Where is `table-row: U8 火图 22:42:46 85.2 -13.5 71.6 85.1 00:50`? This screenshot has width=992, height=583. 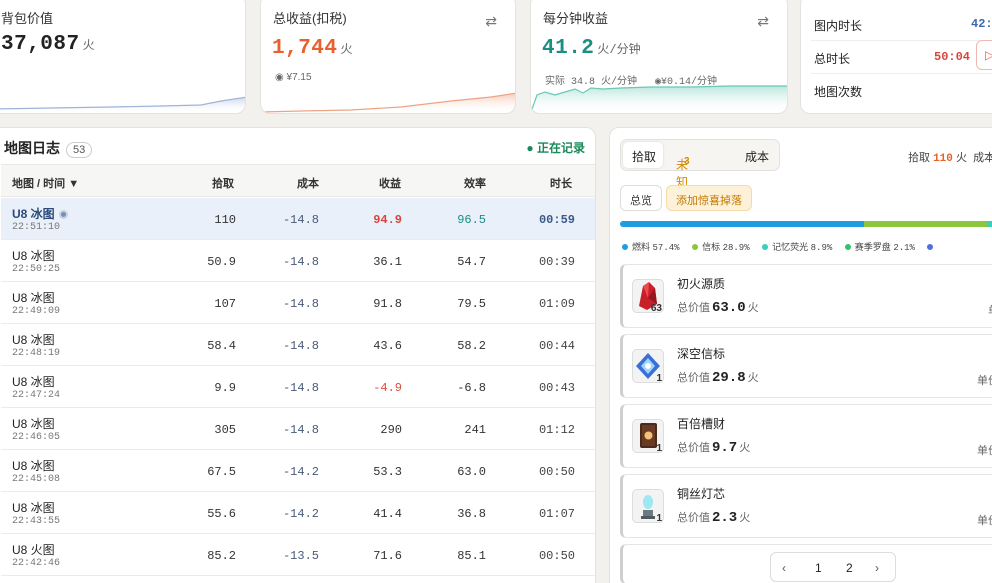
table-row: U8 火图 22:42:46 85.2 -13.5 71.6 85.1 00:50 is located at coordinates (298, 555).